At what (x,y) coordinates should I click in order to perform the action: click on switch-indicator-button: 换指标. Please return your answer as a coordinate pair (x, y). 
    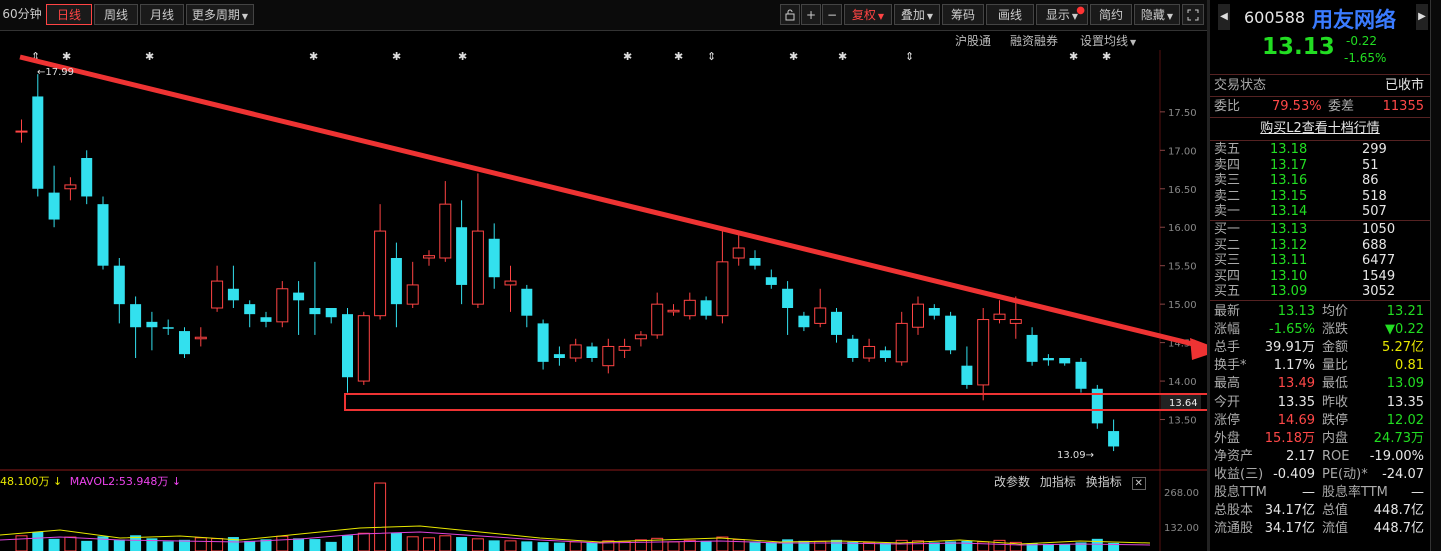
    Looking at the image, I should click on (1104, 482).